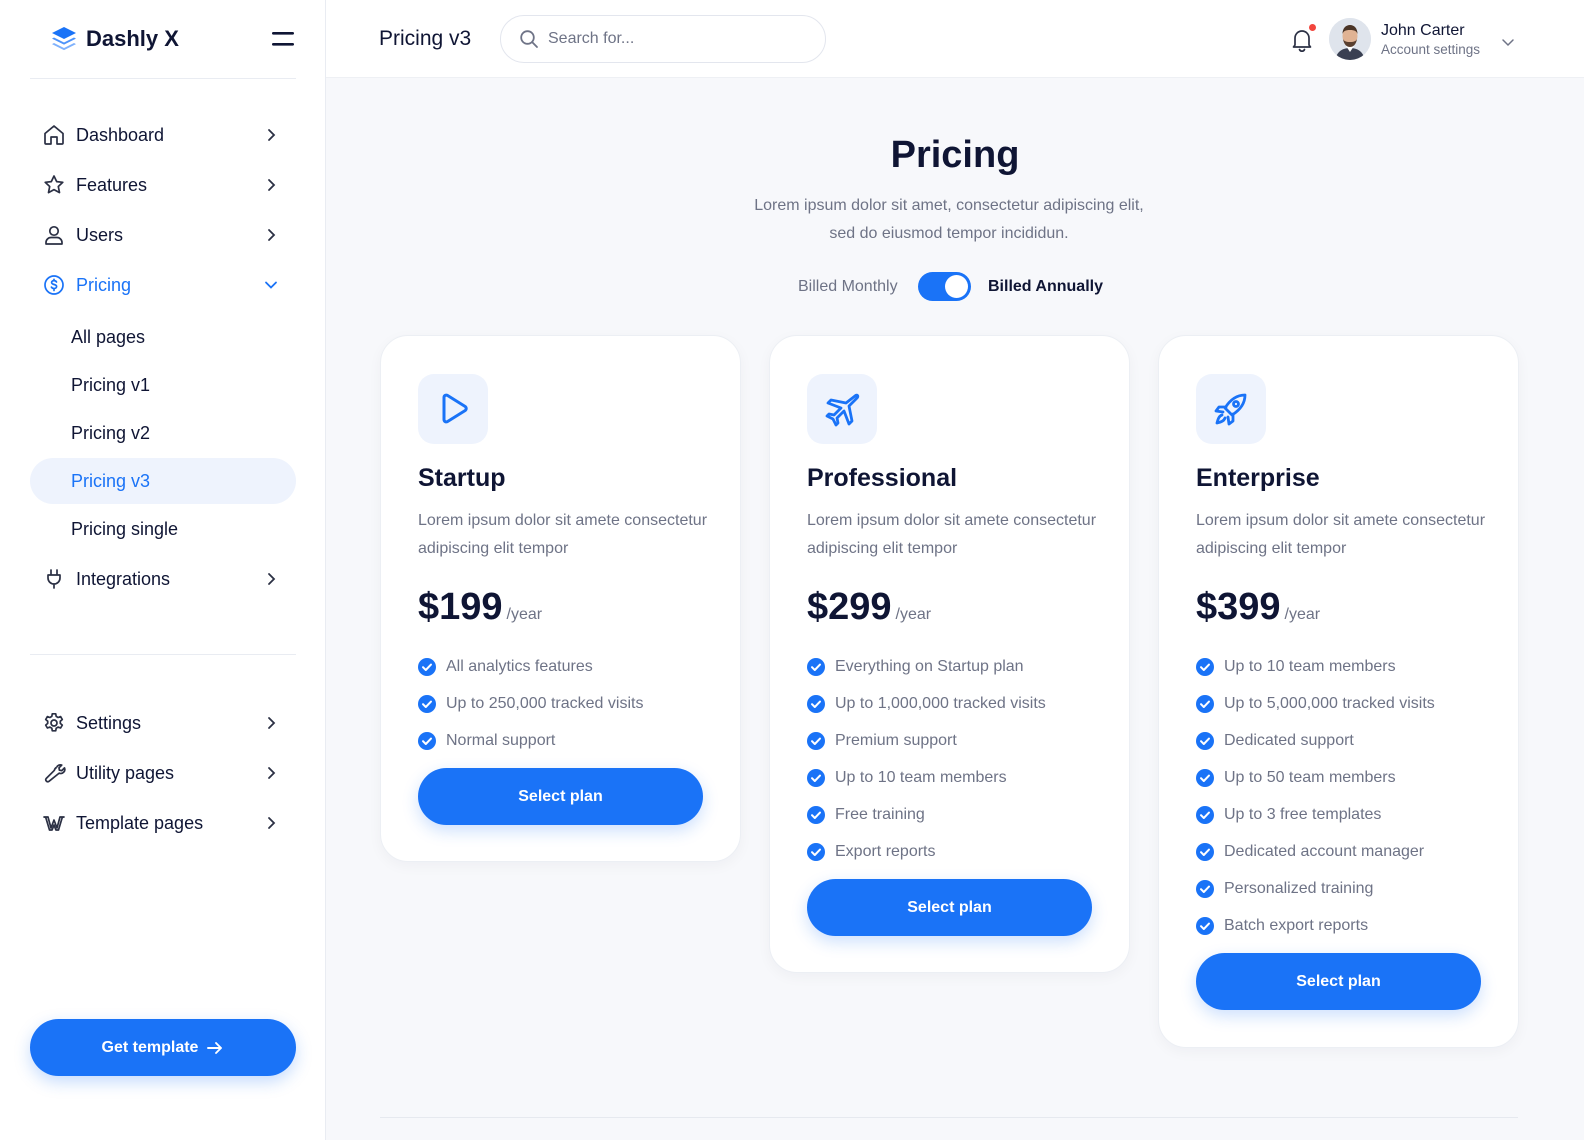  I want to click on home-icon, so click(54, 135).